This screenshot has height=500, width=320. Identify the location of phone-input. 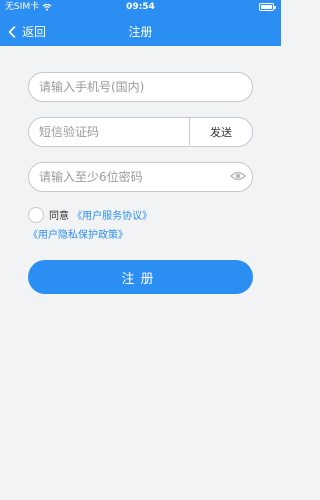
(129, 86).